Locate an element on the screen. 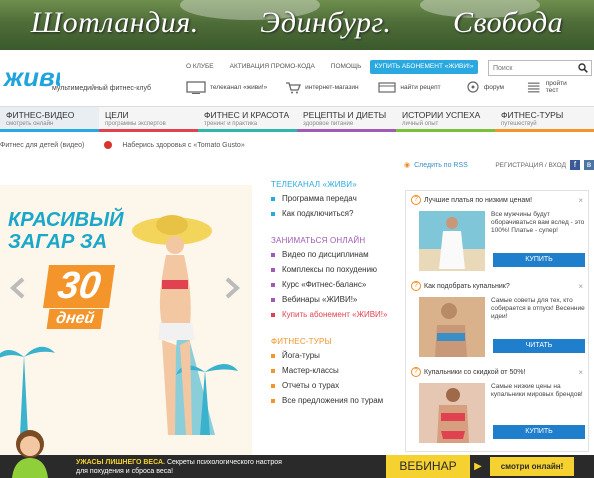 The height and width of the screenshot is (478, 594). search-icon is located at coordinates (583, 68).